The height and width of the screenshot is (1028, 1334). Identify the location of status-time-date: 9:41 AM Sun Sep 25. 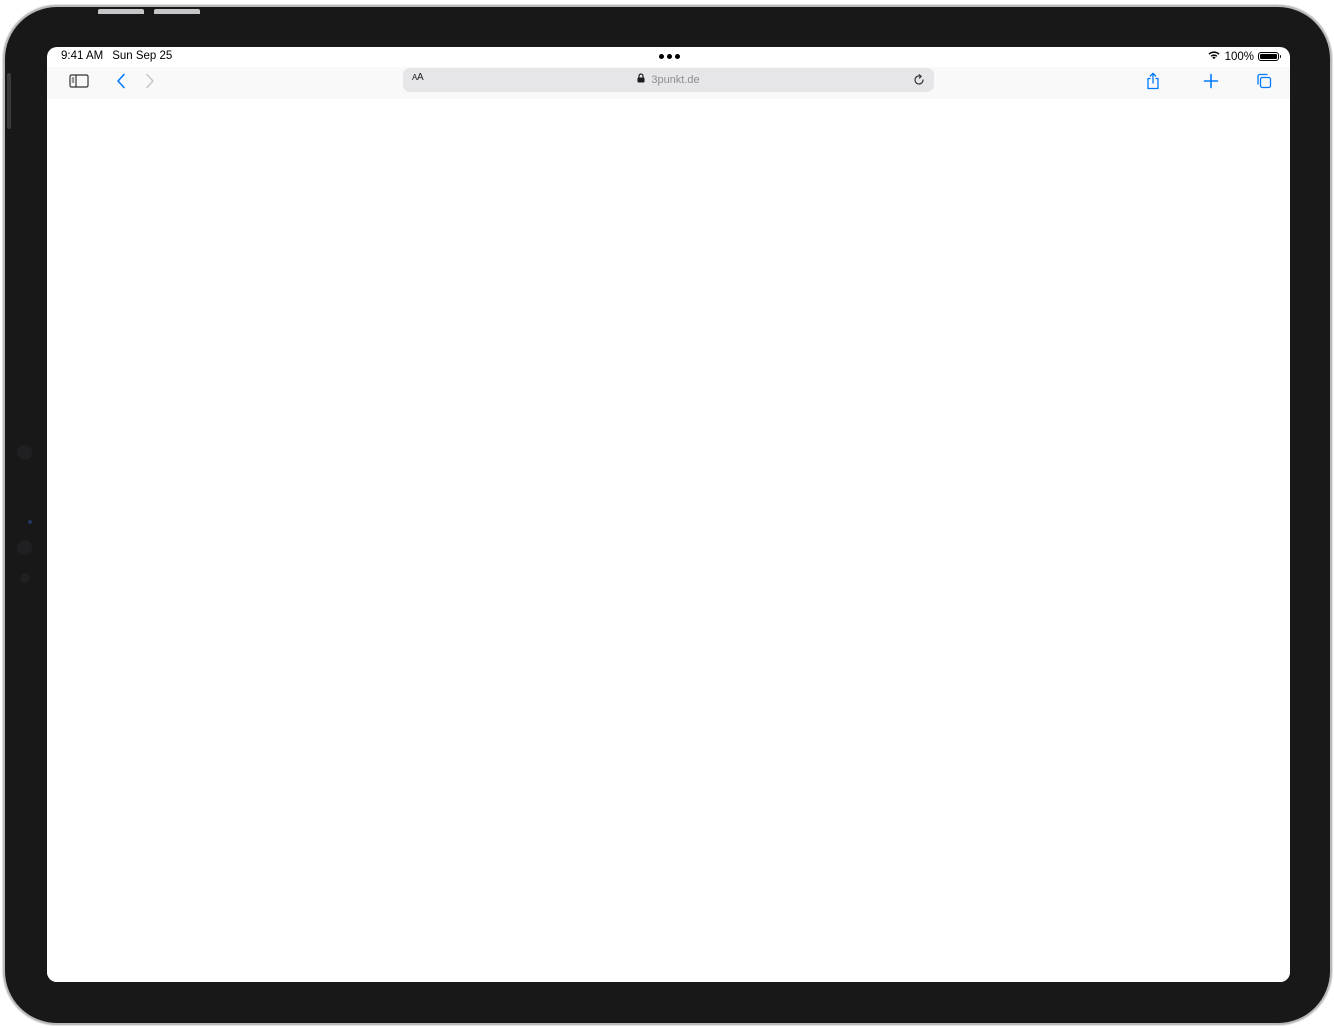
(116, 56).